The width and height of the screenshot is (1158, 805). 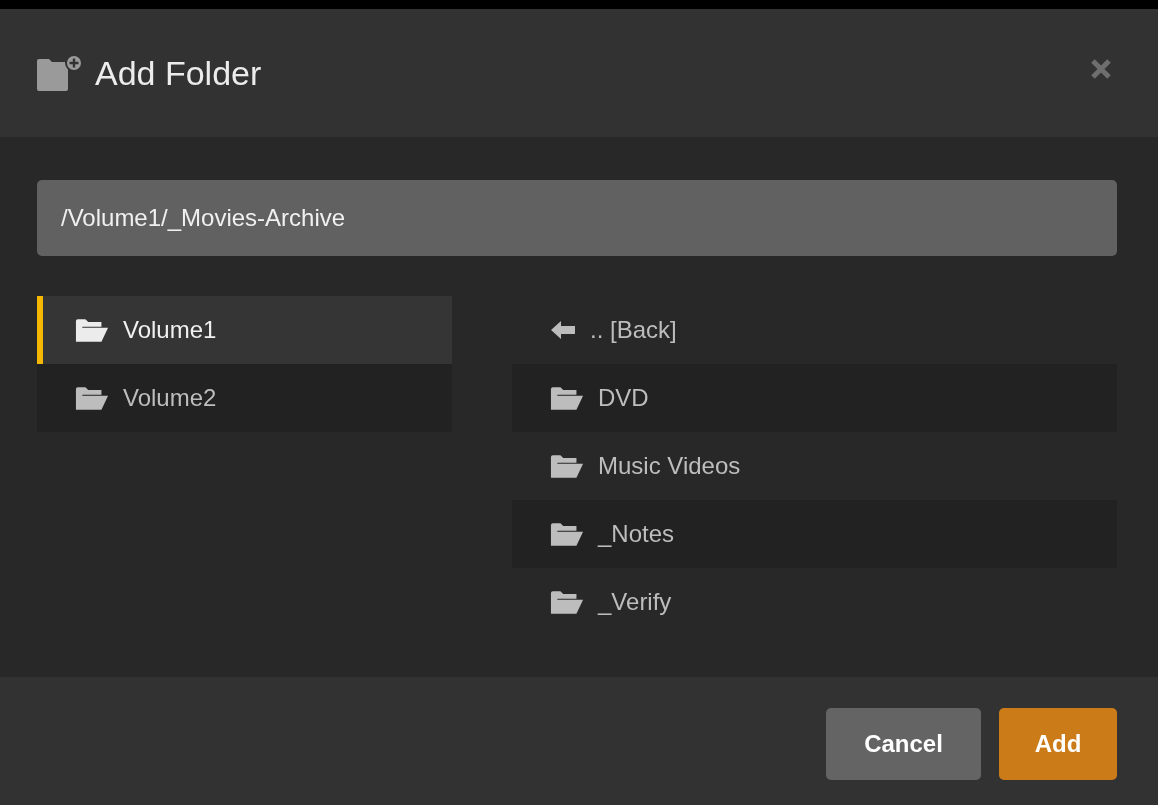 What do you see at coordinates (577, 218) in the screenshot?
I see `path-field: /Volume1/_Movies-Archive` at bounding box center [577, 218].